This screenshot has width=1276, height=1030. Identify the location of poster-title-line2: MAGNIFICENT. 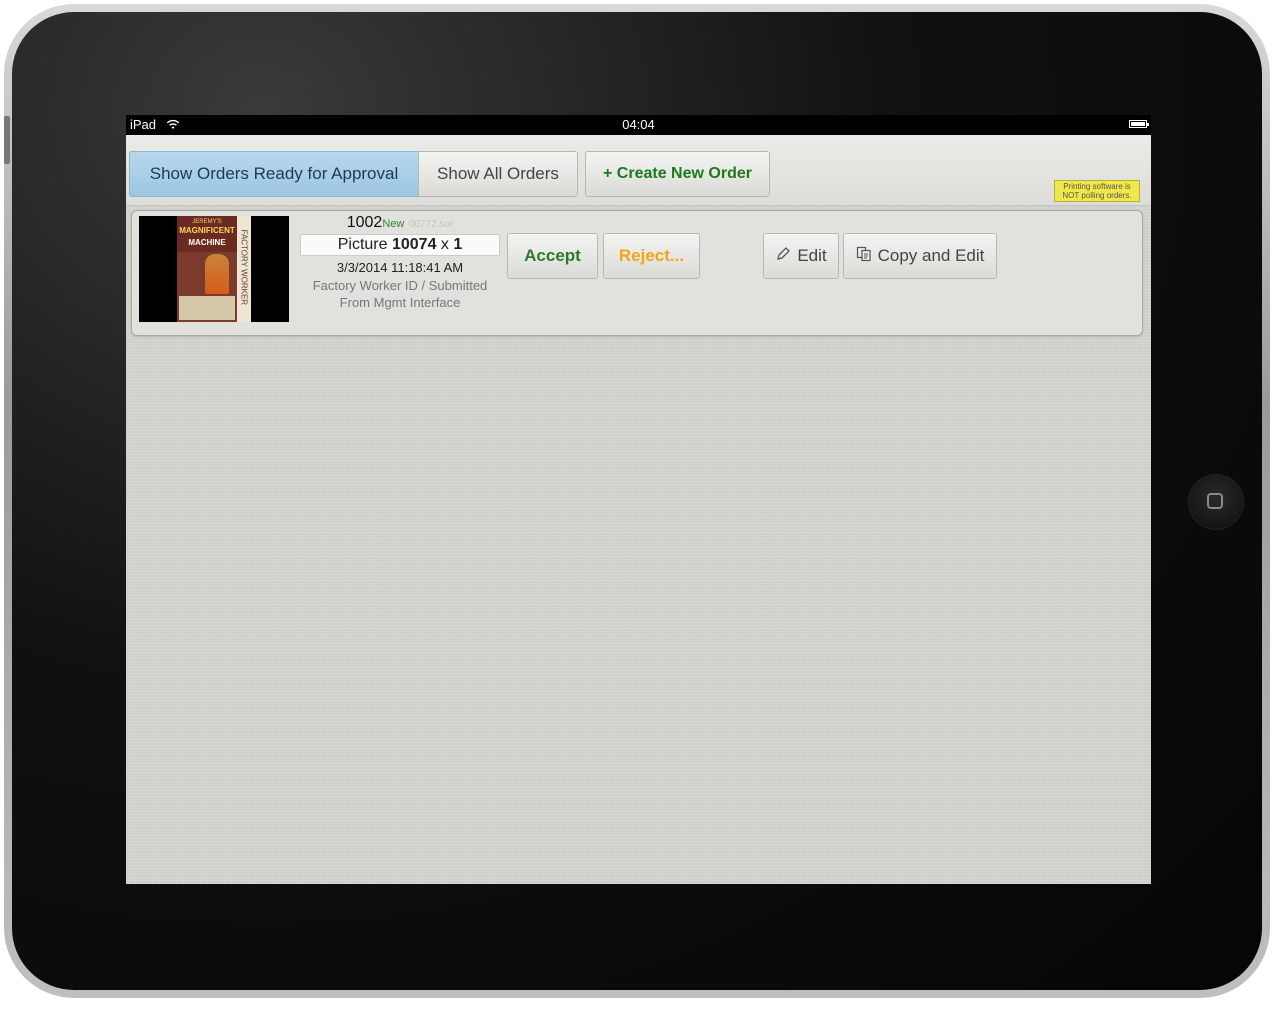
(207, 230).